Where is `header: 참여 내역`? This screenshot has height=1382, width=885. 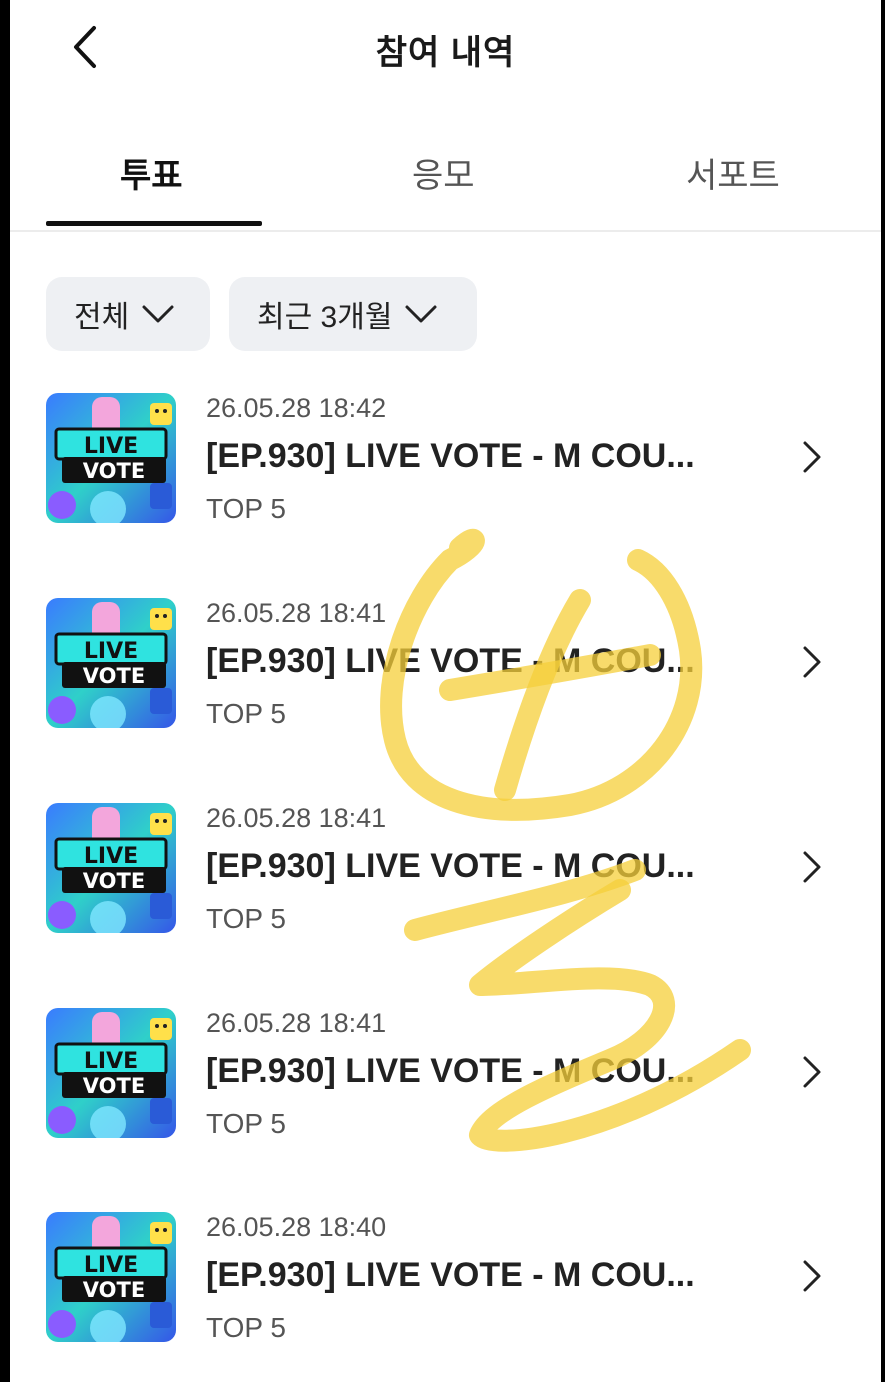
header: 참여 내역 is located at coordinates (445, 50).